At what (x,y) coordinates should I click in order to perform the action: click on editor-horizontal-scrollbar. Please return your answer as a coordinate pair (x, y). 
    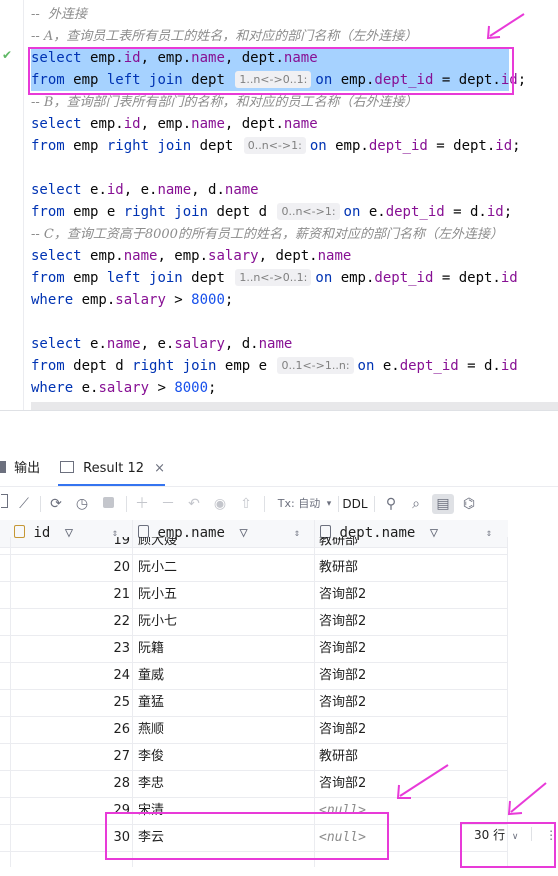
    Looking at the image, I should click on (294, 406).